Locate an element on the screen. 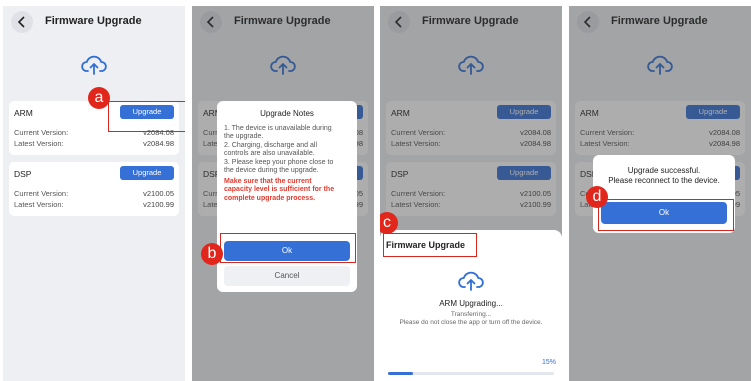  warning-line: Make sure that the current is located at coordinates (268, 181).